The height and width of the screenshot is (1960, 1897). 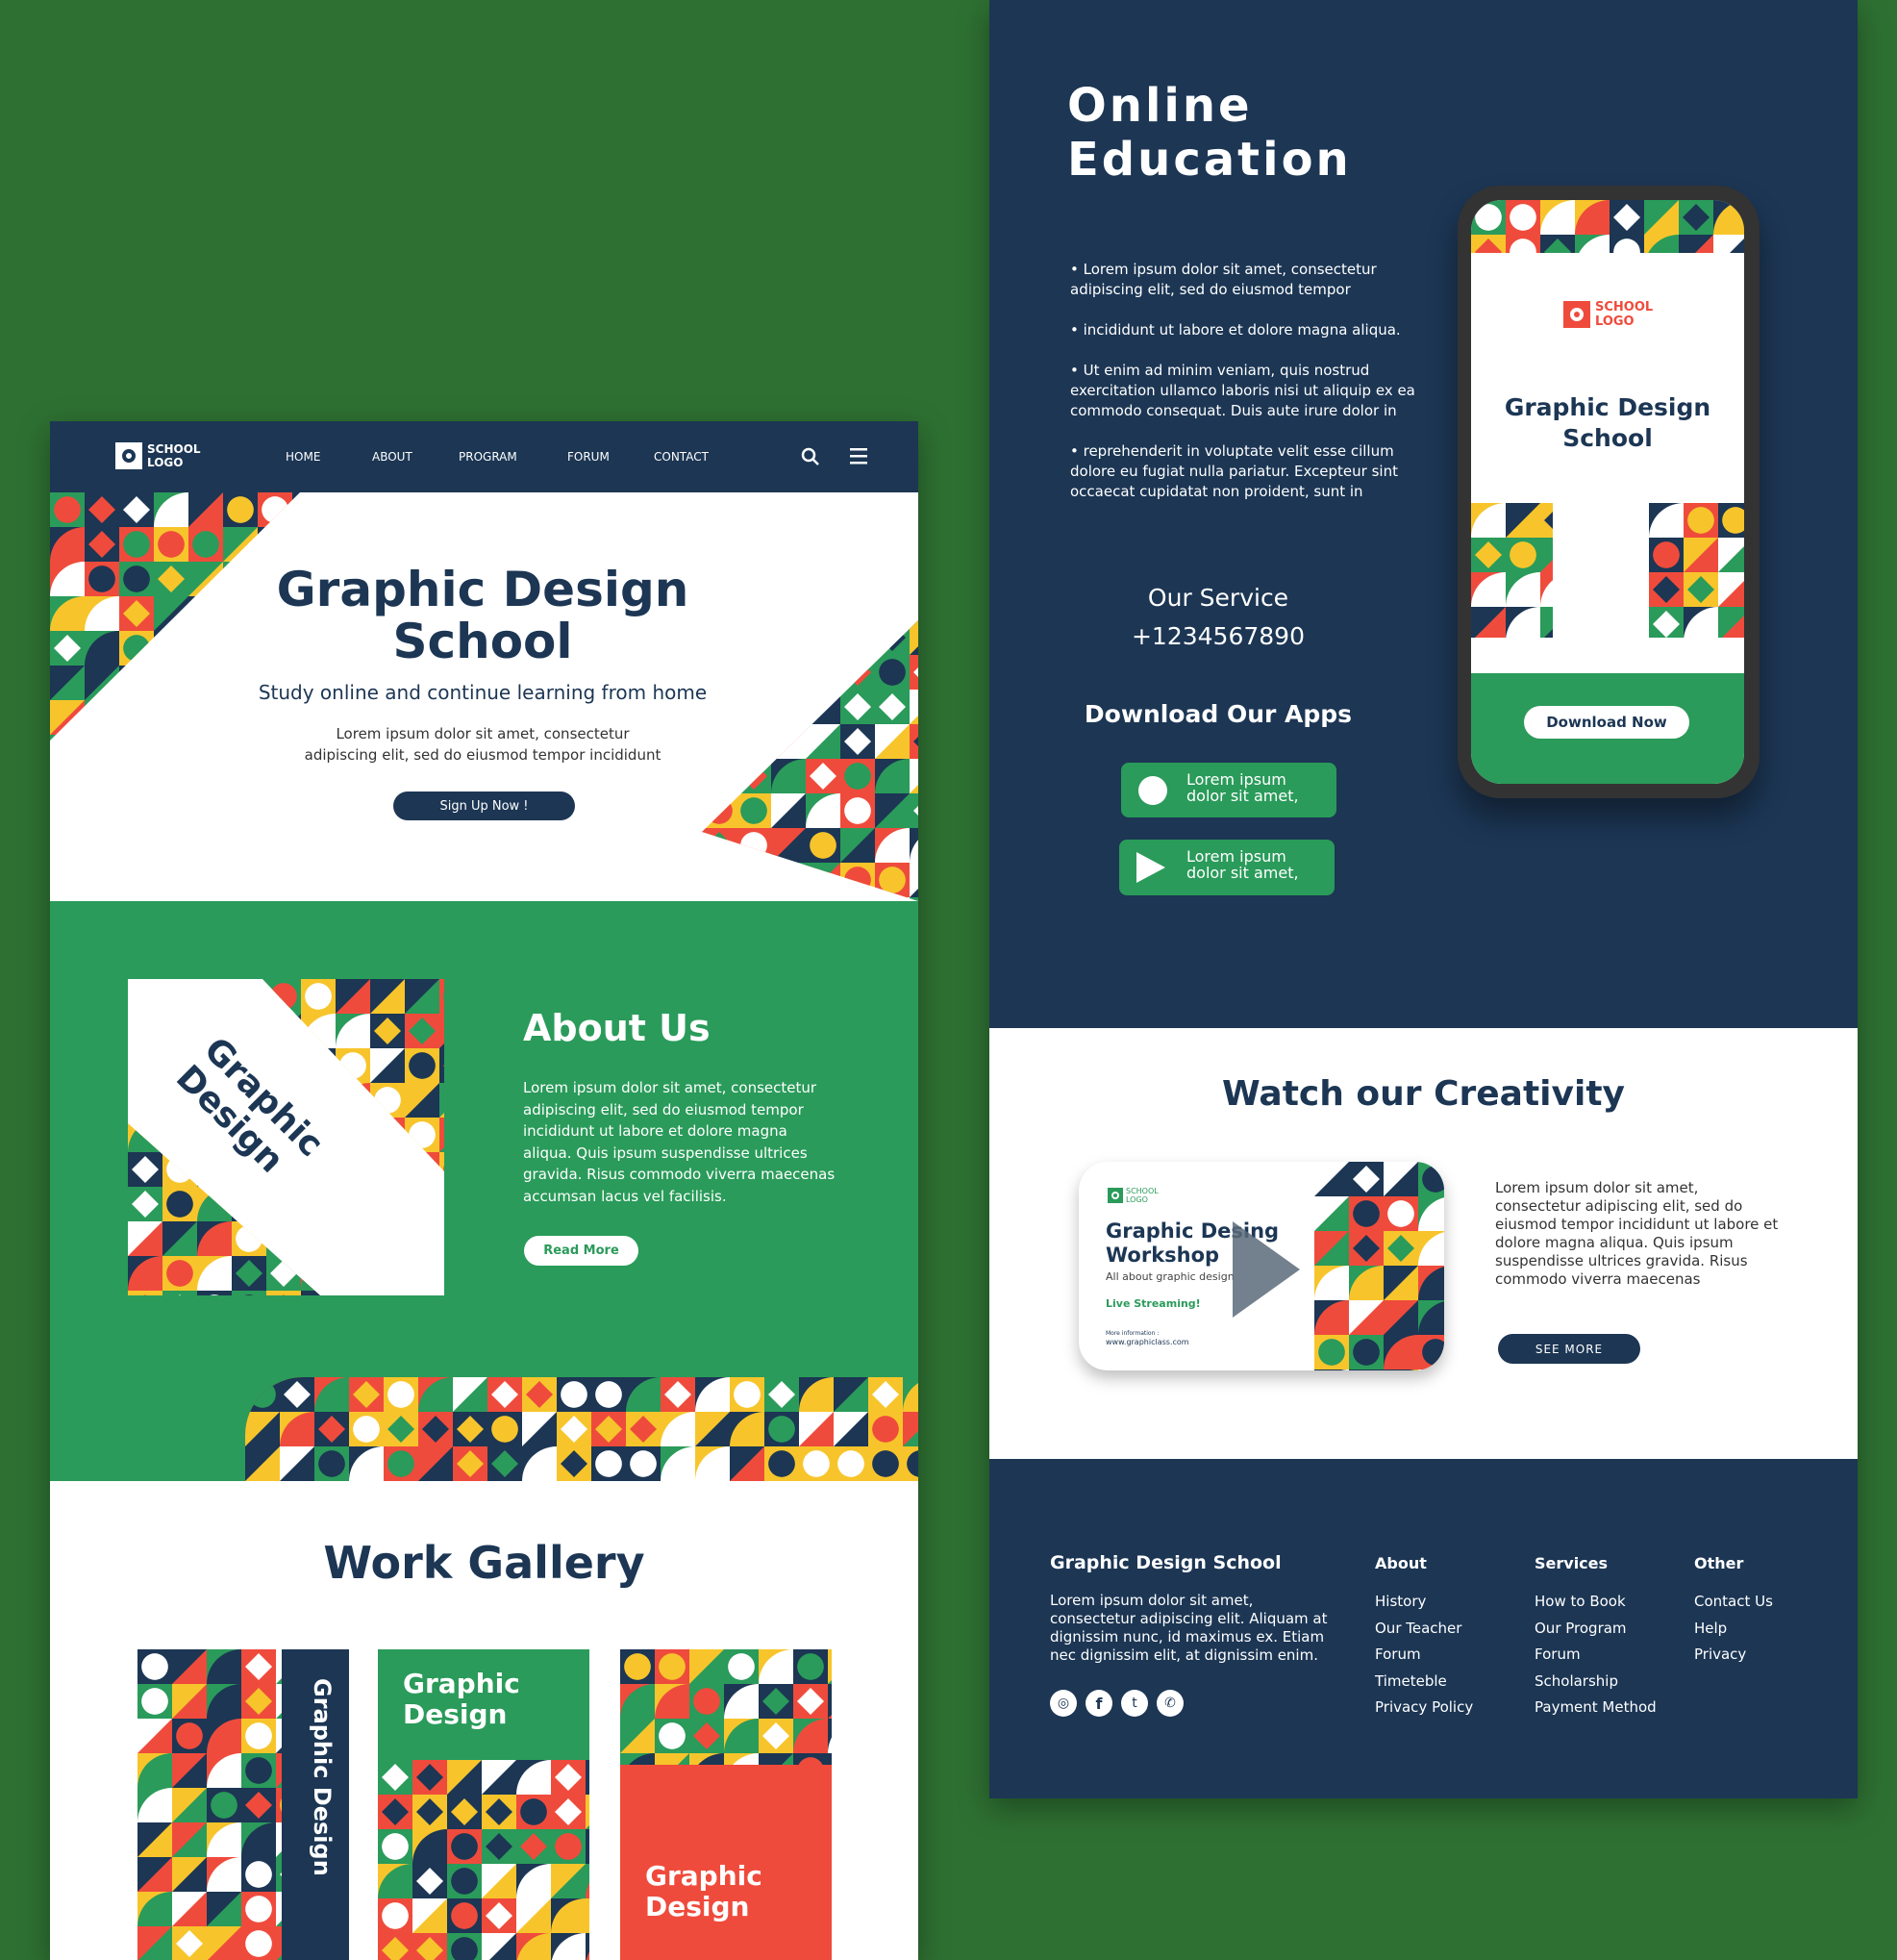 I want to click on sign-up-button: Sign Up Now !, so click(x=484, y=806).